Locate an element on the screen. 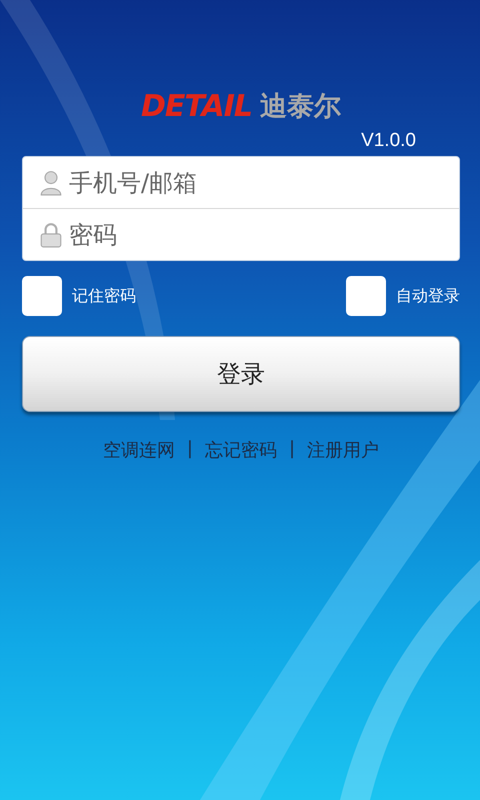  text-link: 注册用户 is located at coordinates (343, 450).